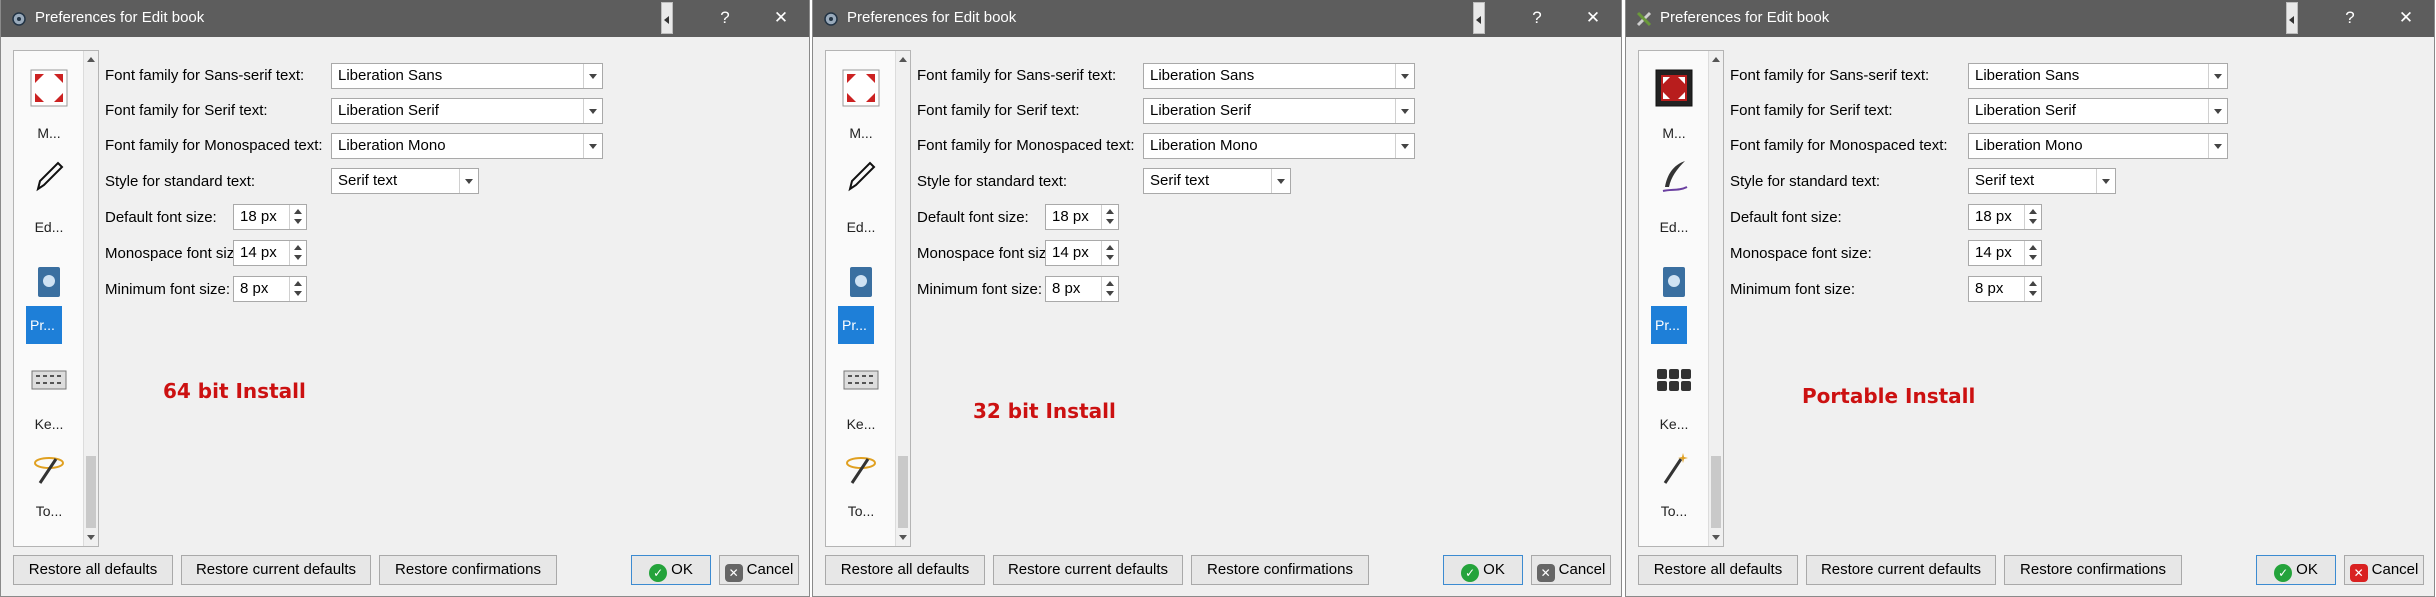  I want to click on magic-wand-icon, so click(1674, 468).